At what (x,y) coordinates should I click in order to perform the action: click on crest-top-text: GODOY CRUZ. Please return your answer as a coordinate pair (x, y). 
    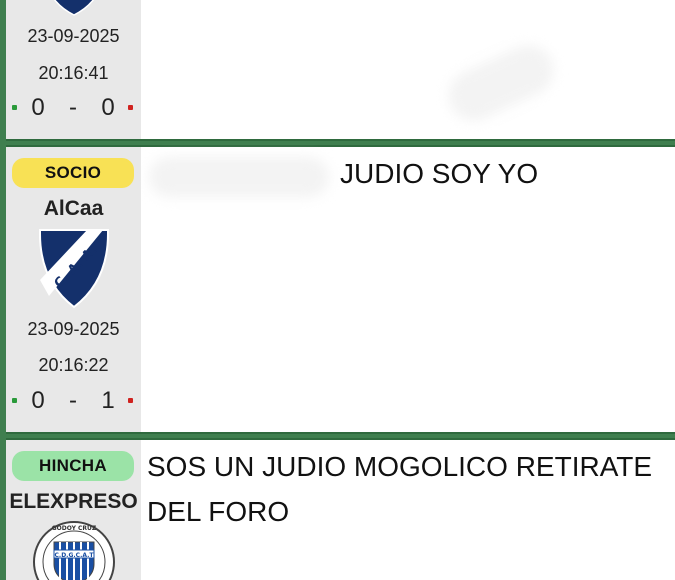
    Looking at the image, I should click on (73, 528).